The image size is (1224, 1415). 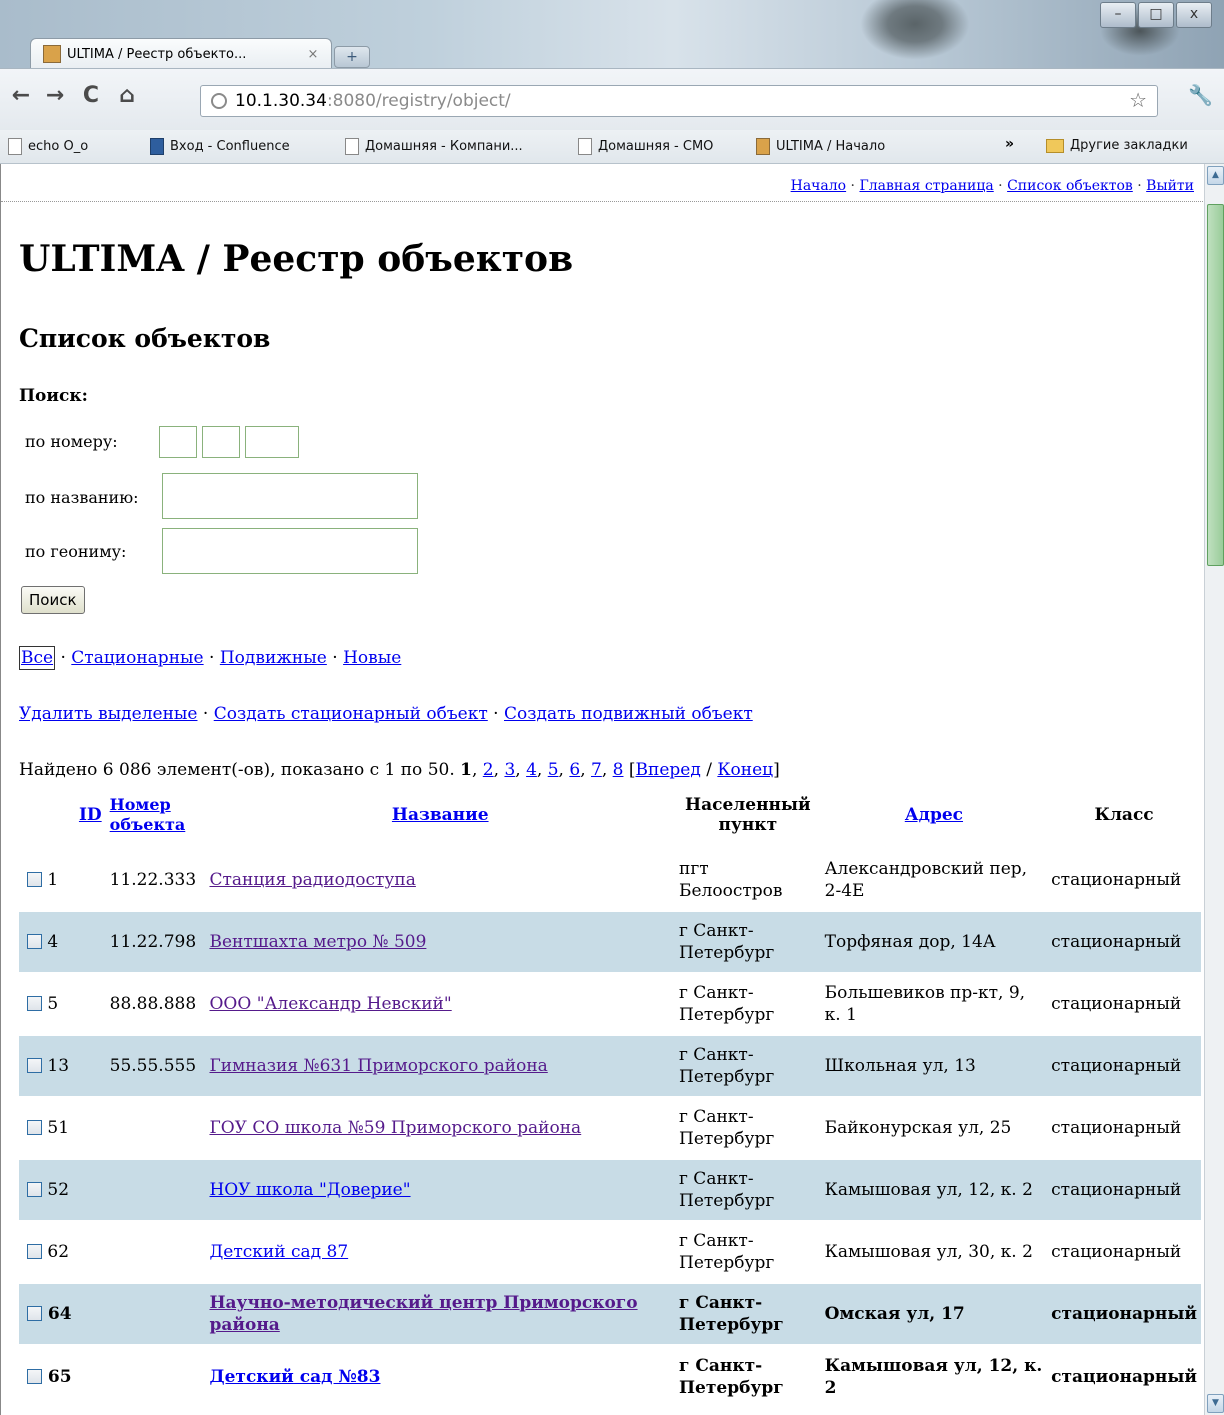 I want to click on name-cell: ГОУ СО школа №59 Приморского района, so click(x=440, y=1127).